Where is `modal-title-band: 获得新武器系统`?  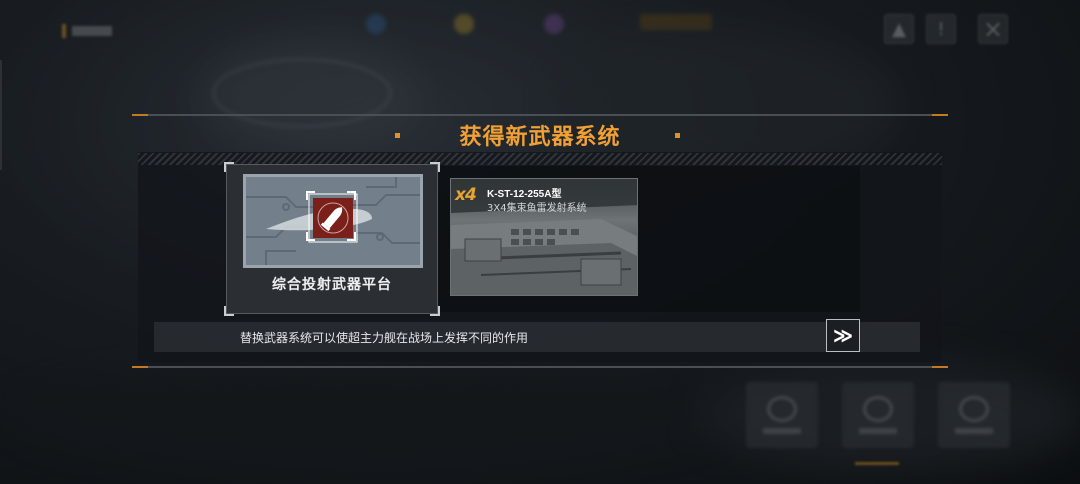
modal-title-band: 获得新武器系统 is located at coordinates (540, 135).